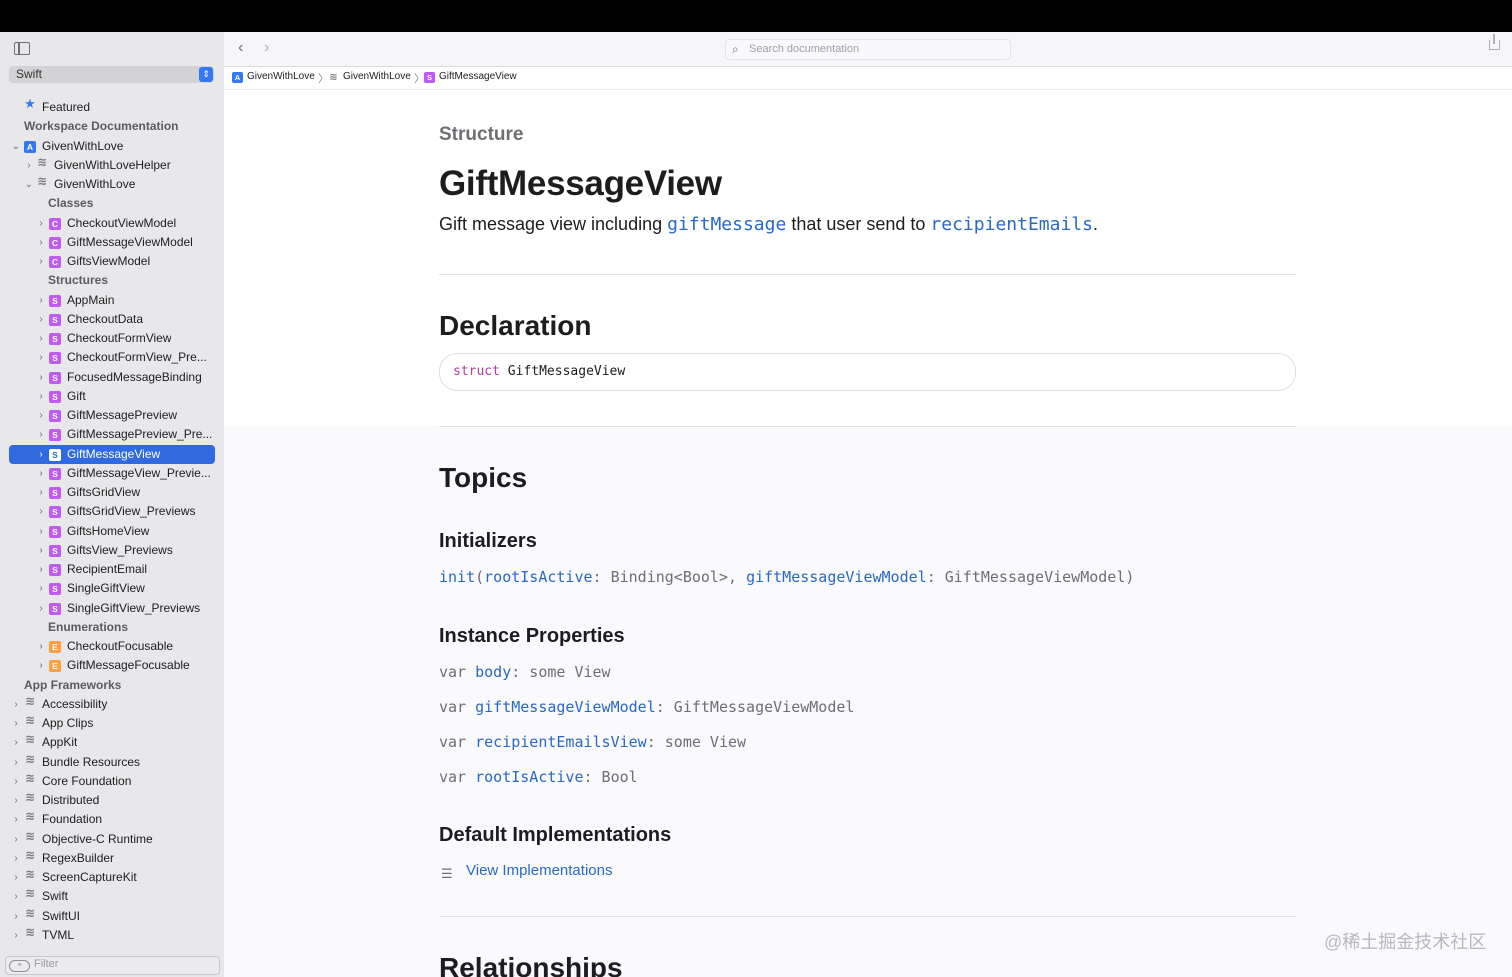 The width and height of the screenshot is (1512, 977). What do you see at coordinates (112, 223) in the screenshot?
I see `sidebar-item-checkoutviewmodel: › C CheckoutViewModel` at bounding box center [112, 223].